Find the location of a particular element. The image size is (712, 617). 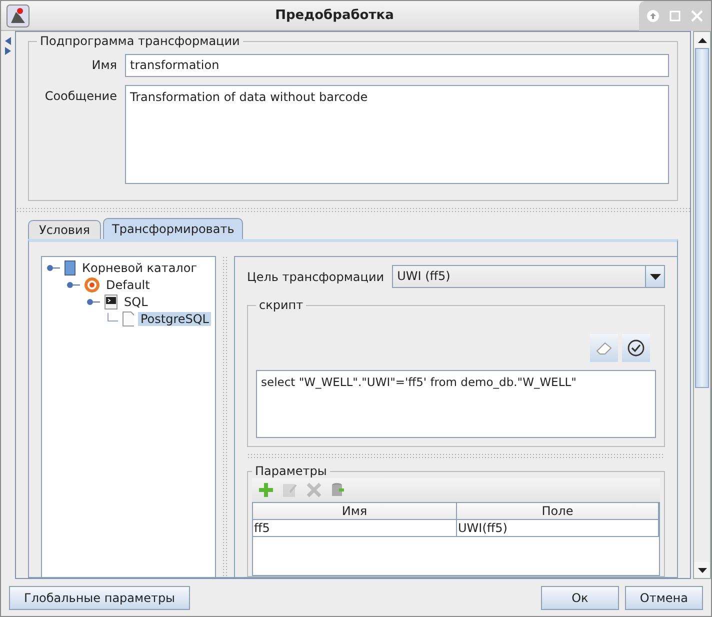

tree-item: PostgreSQL is located at coordinates (174, 319).